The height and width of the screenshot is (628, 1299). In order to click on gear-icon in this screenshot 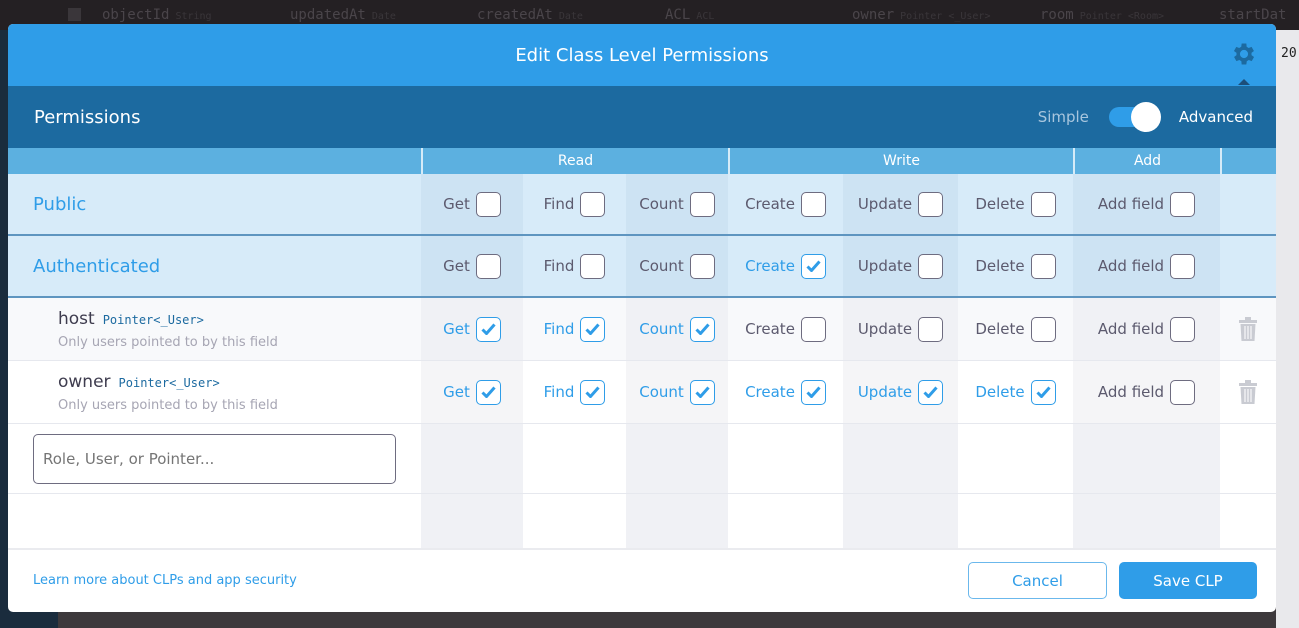, I will do `click(1244, 54)`.